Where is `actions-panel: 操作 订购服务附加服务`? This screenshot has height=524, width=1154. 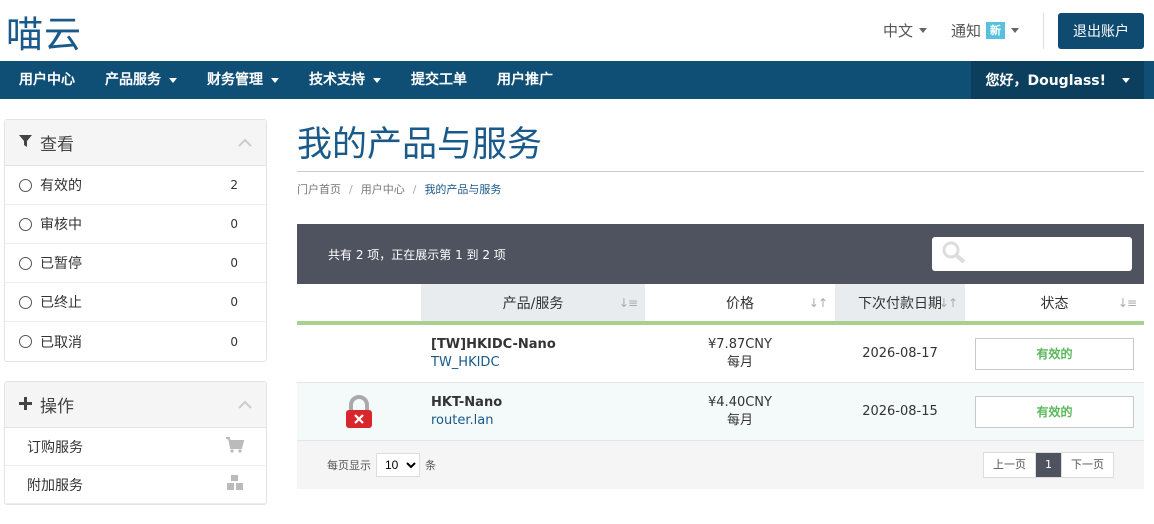
actions-panel: 操作 订购服务附加服务 is located at coordinates (135, 443).